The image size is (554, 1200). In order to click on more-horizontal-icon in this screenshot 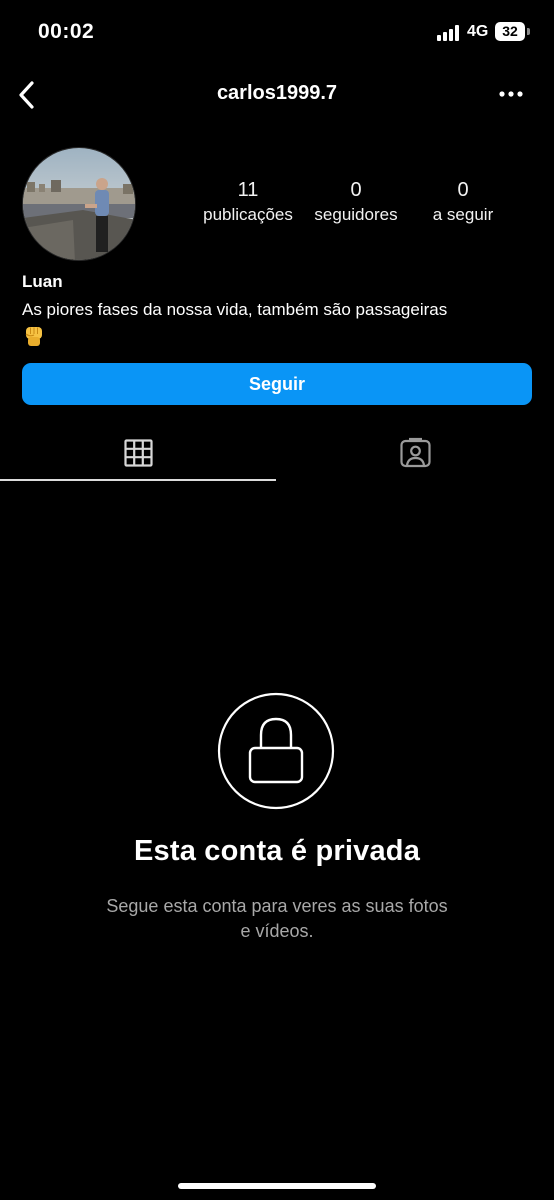, I will do `click(511, 94)`.